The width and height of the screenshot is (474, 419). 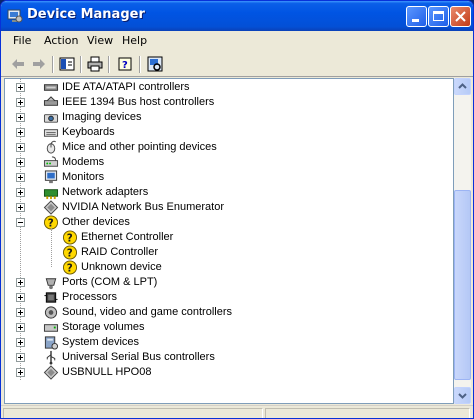 I want to click on tree-category-label: Other devices, so click(x=96, y=222).